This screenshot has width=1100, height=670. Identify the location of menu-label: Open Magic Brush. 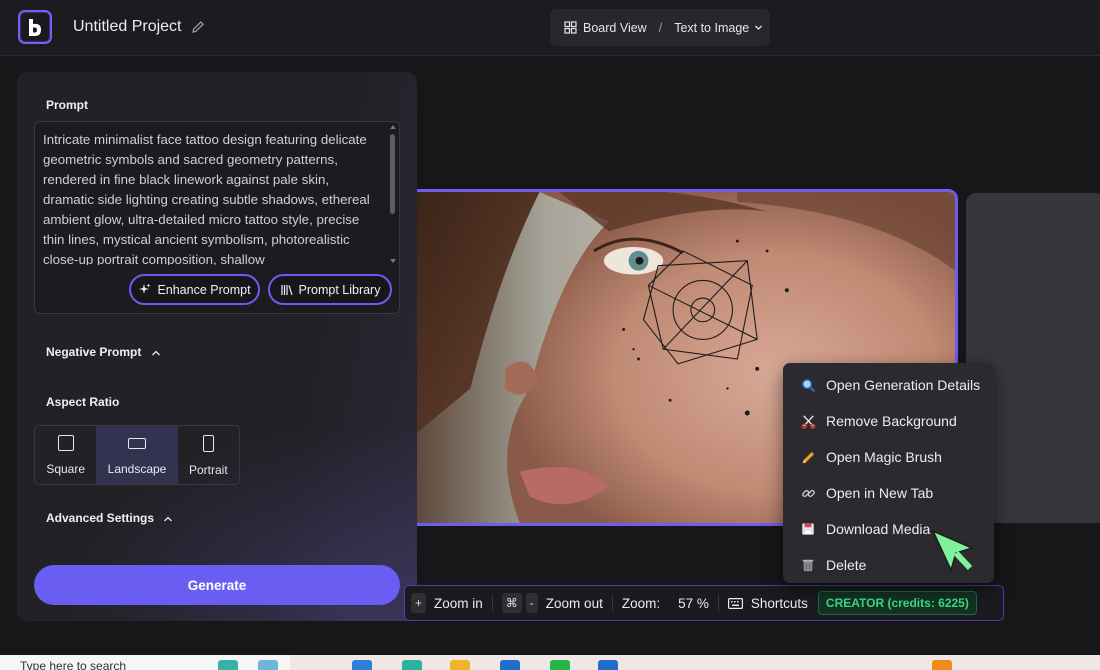
(884, 457).